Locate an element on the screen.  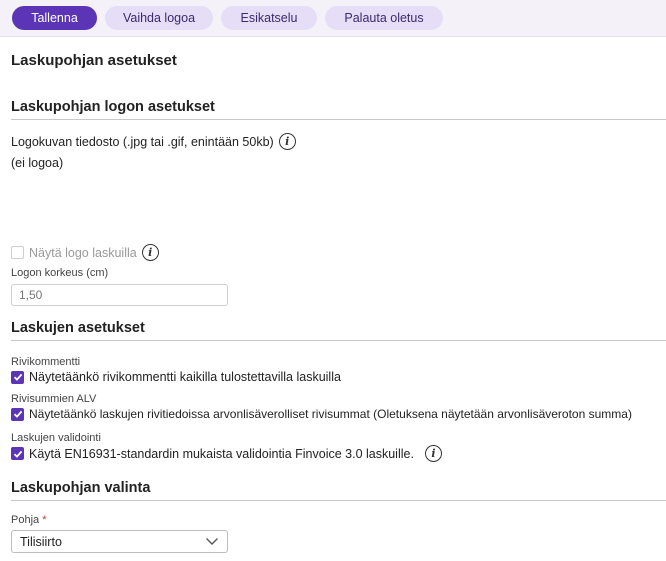
template-select-value: Tilisiirto is located at coordinates (41, 541).